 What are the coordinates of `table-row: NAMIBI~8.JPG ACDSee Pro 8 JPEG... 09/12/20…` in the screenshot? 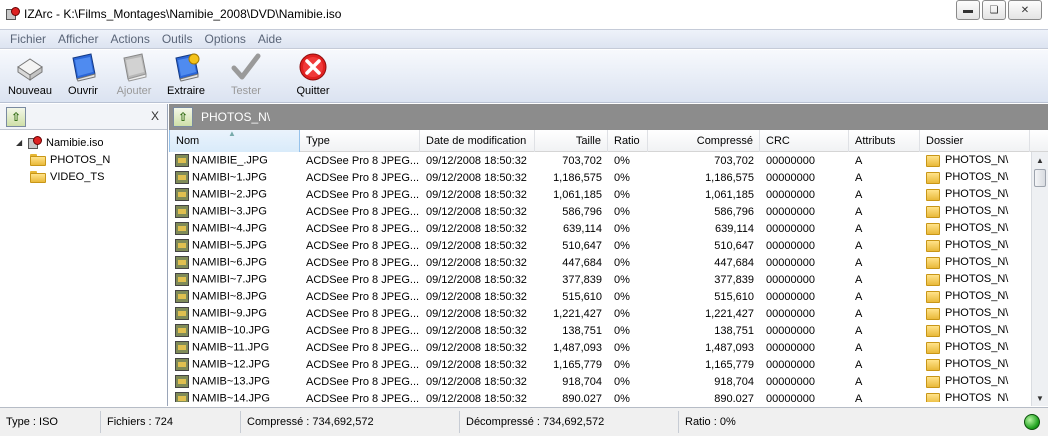 It's located at (608, 296).